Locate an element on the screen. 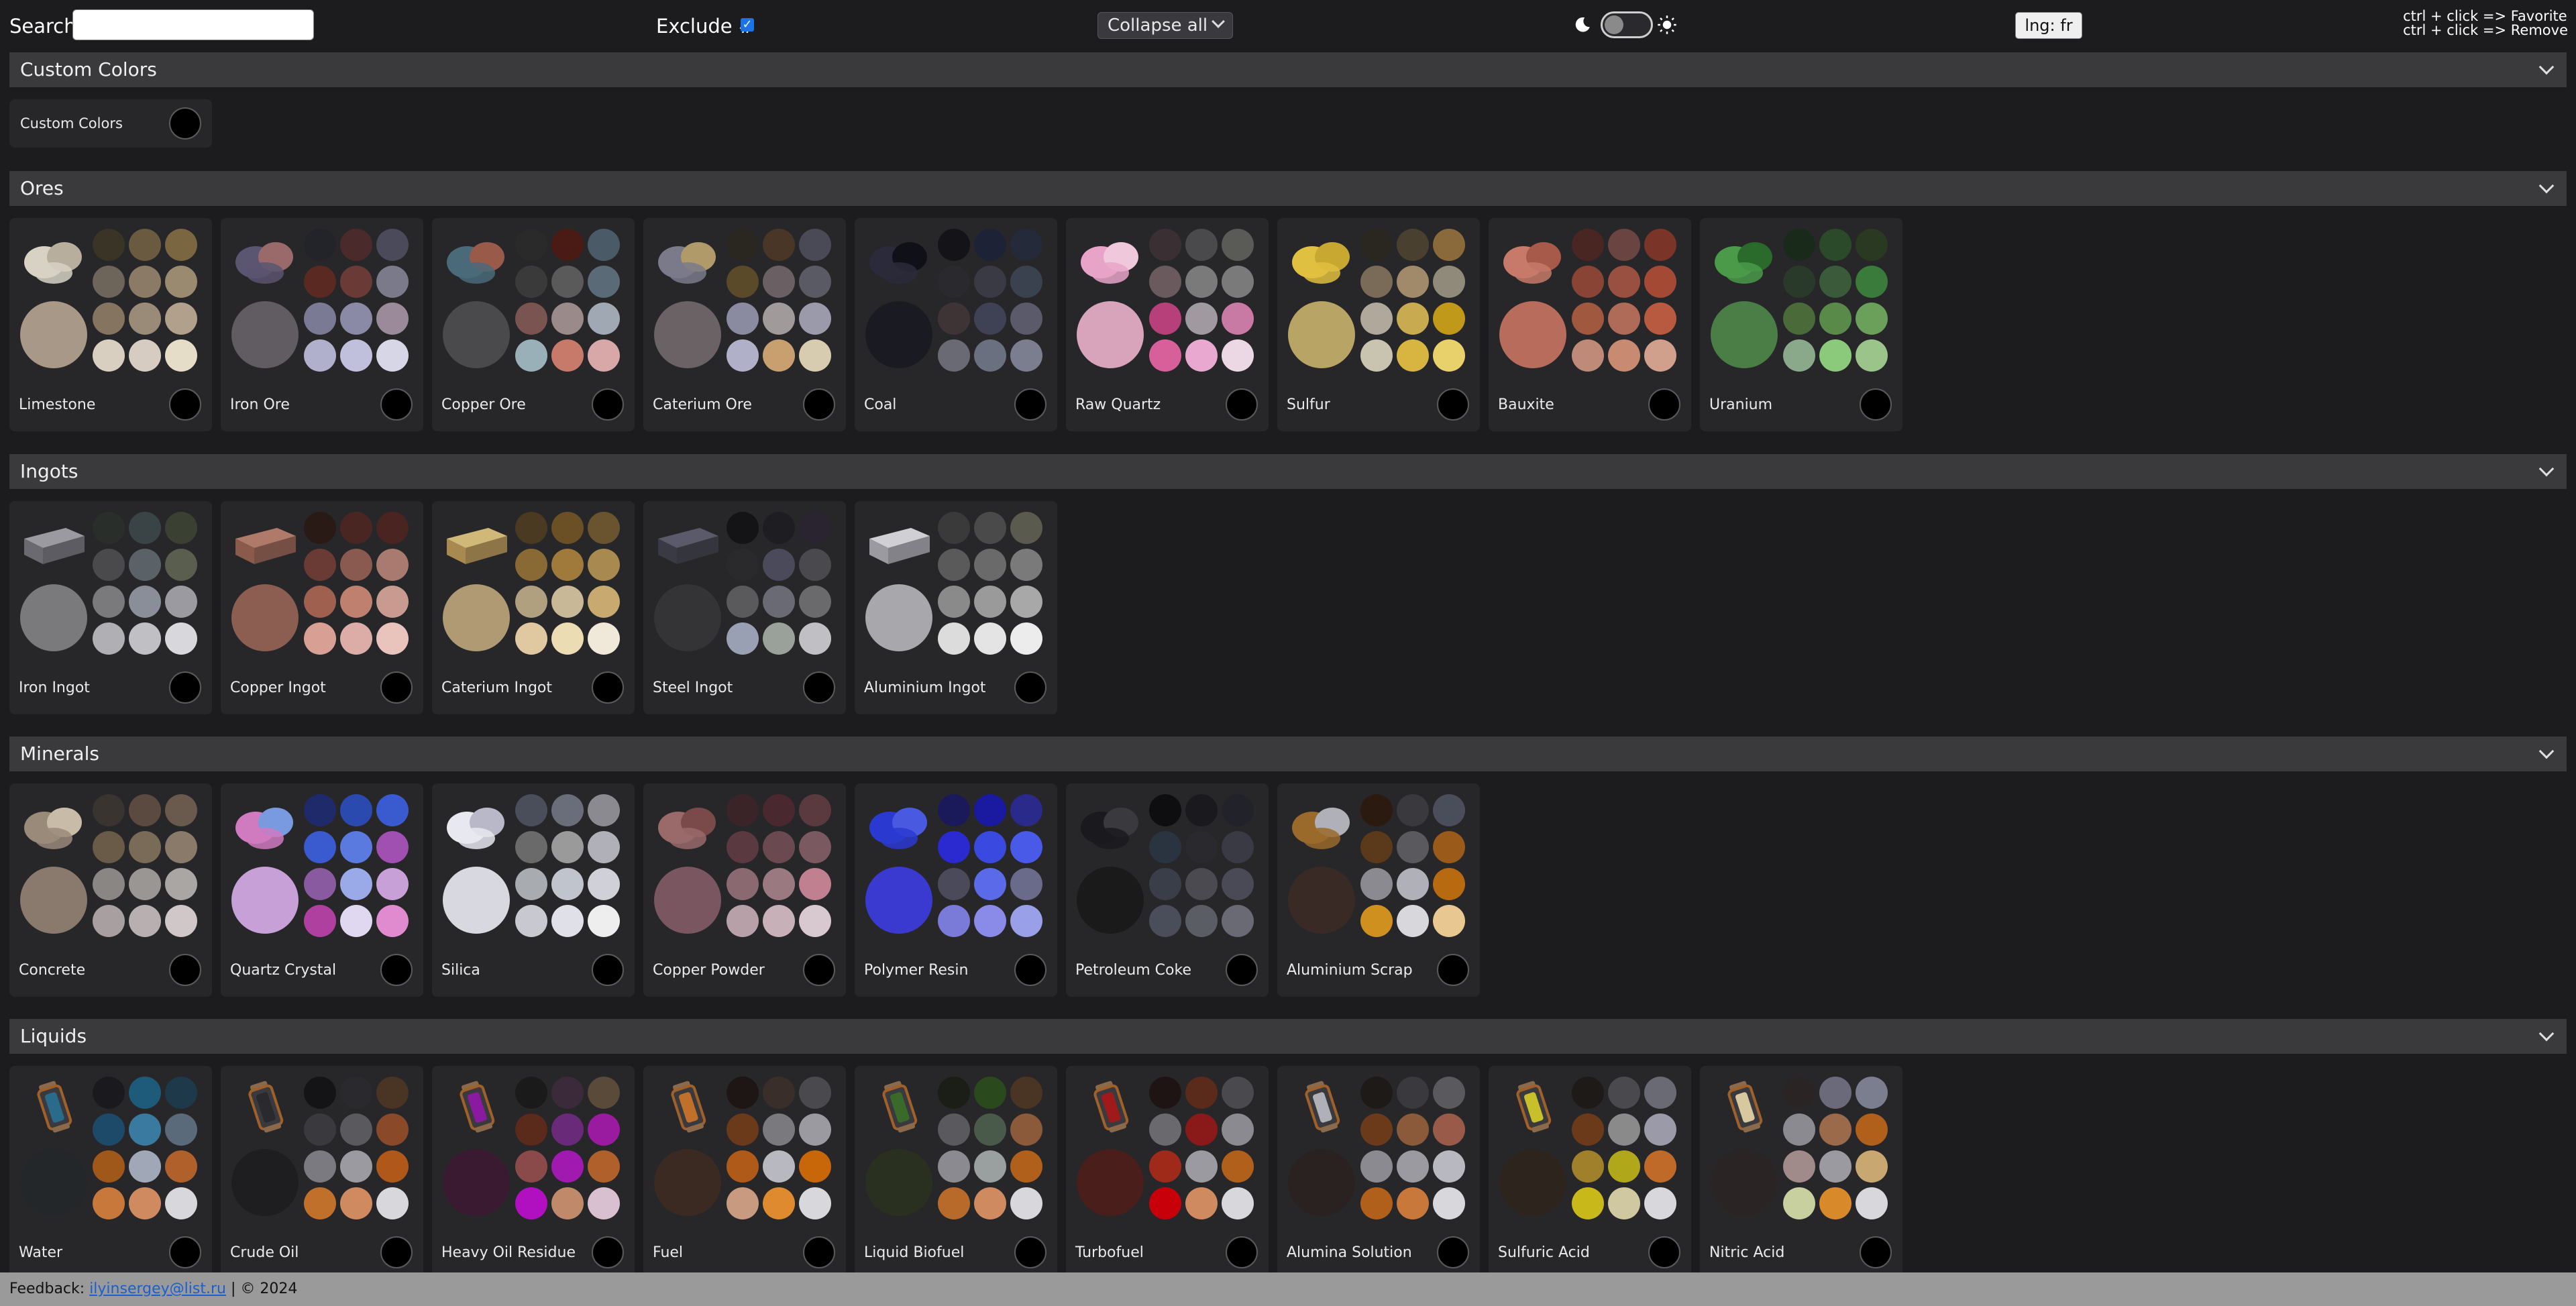 This screenshot has height=1306, width=2576. section-header: Custom Colors is located at coordinates (1288, 69).